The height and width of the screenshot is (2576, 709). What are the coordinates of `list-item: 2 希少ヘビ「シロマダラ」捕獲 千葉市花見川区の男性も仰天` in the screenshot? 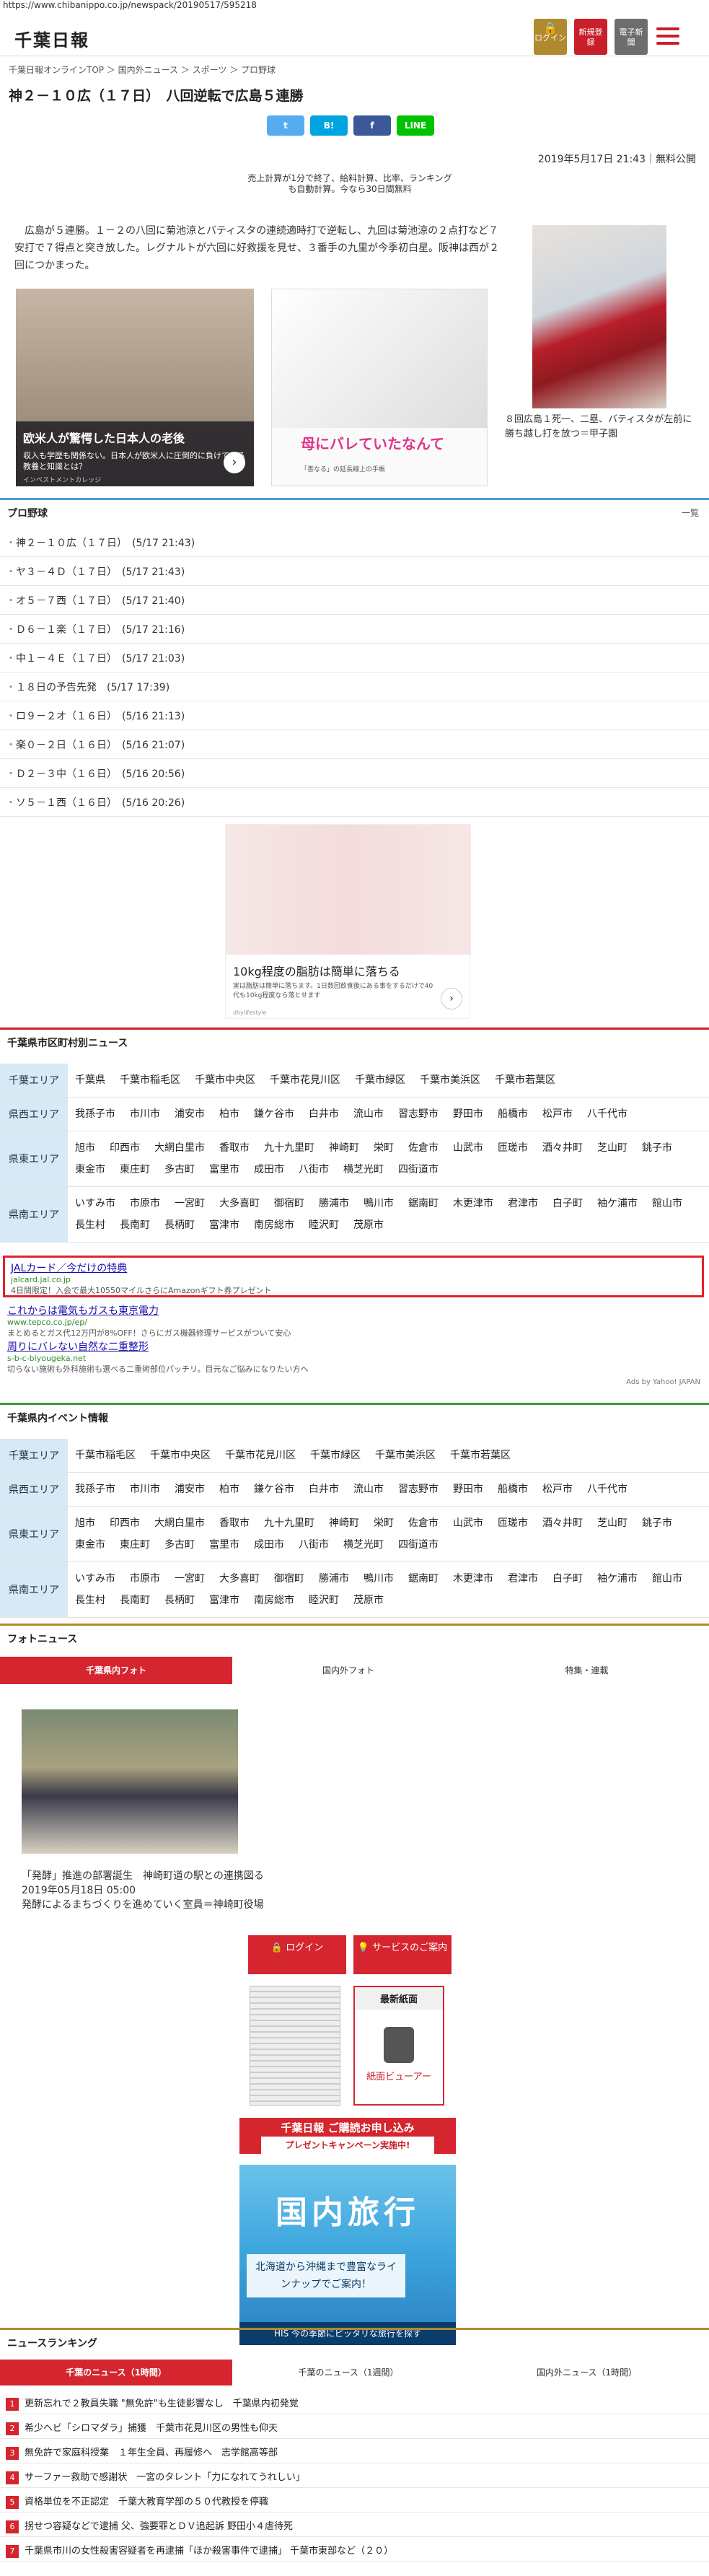 It's located at (354, 2426).